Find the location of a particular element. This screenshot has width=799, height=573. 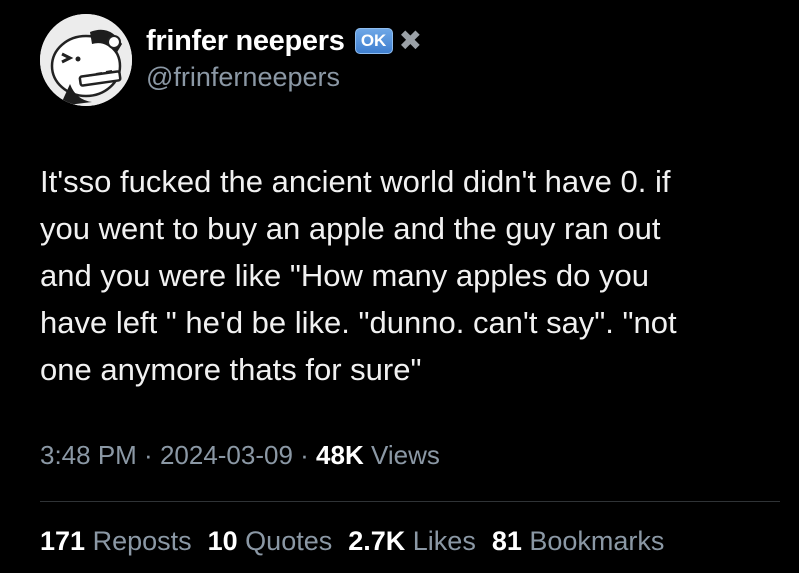

quotes-stat: 10 Quotes is located at coordinates (270, 541).